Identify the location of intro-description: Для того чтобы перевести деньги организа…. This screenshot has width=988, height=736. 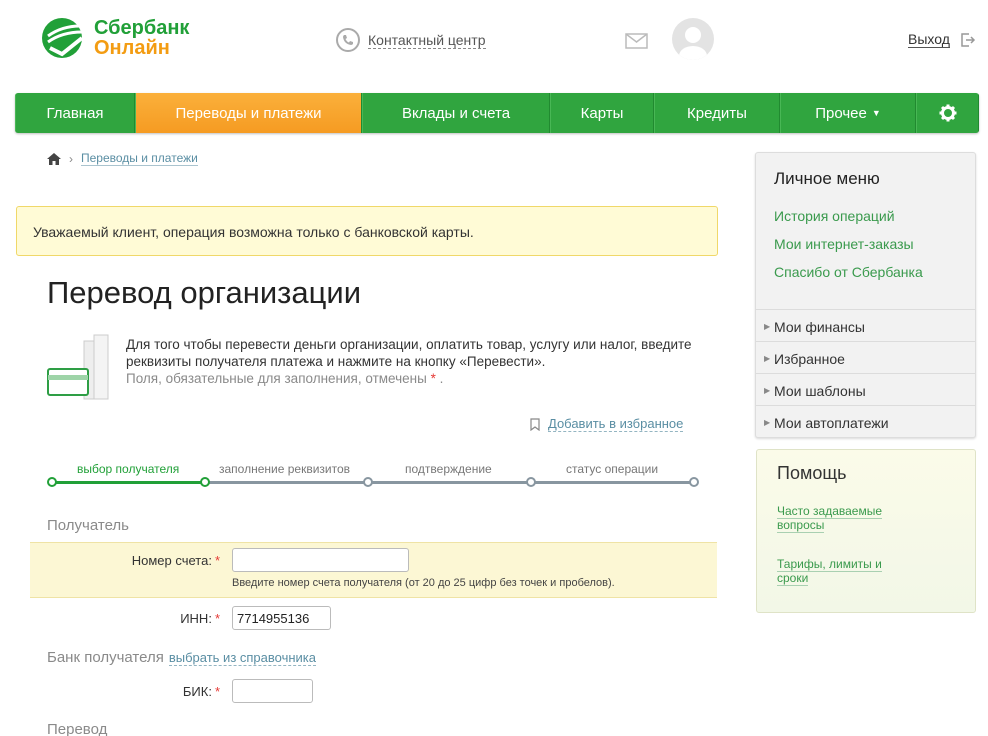
(409, 353).